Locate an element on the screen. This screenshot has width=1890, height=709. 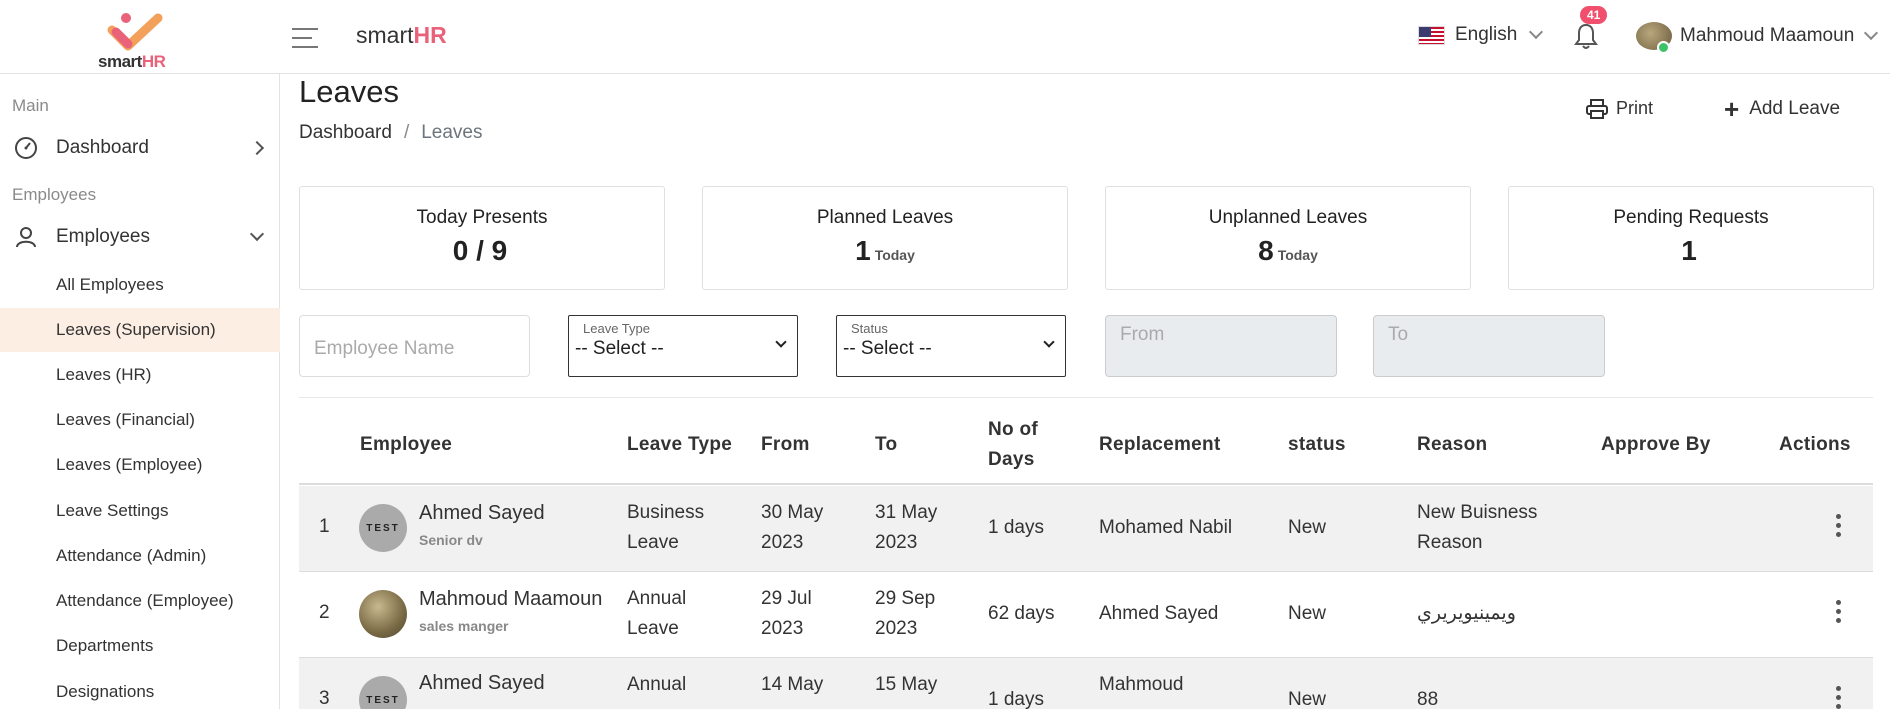
breadcrumb-current: Leaves is located at coordinates (452, 132).